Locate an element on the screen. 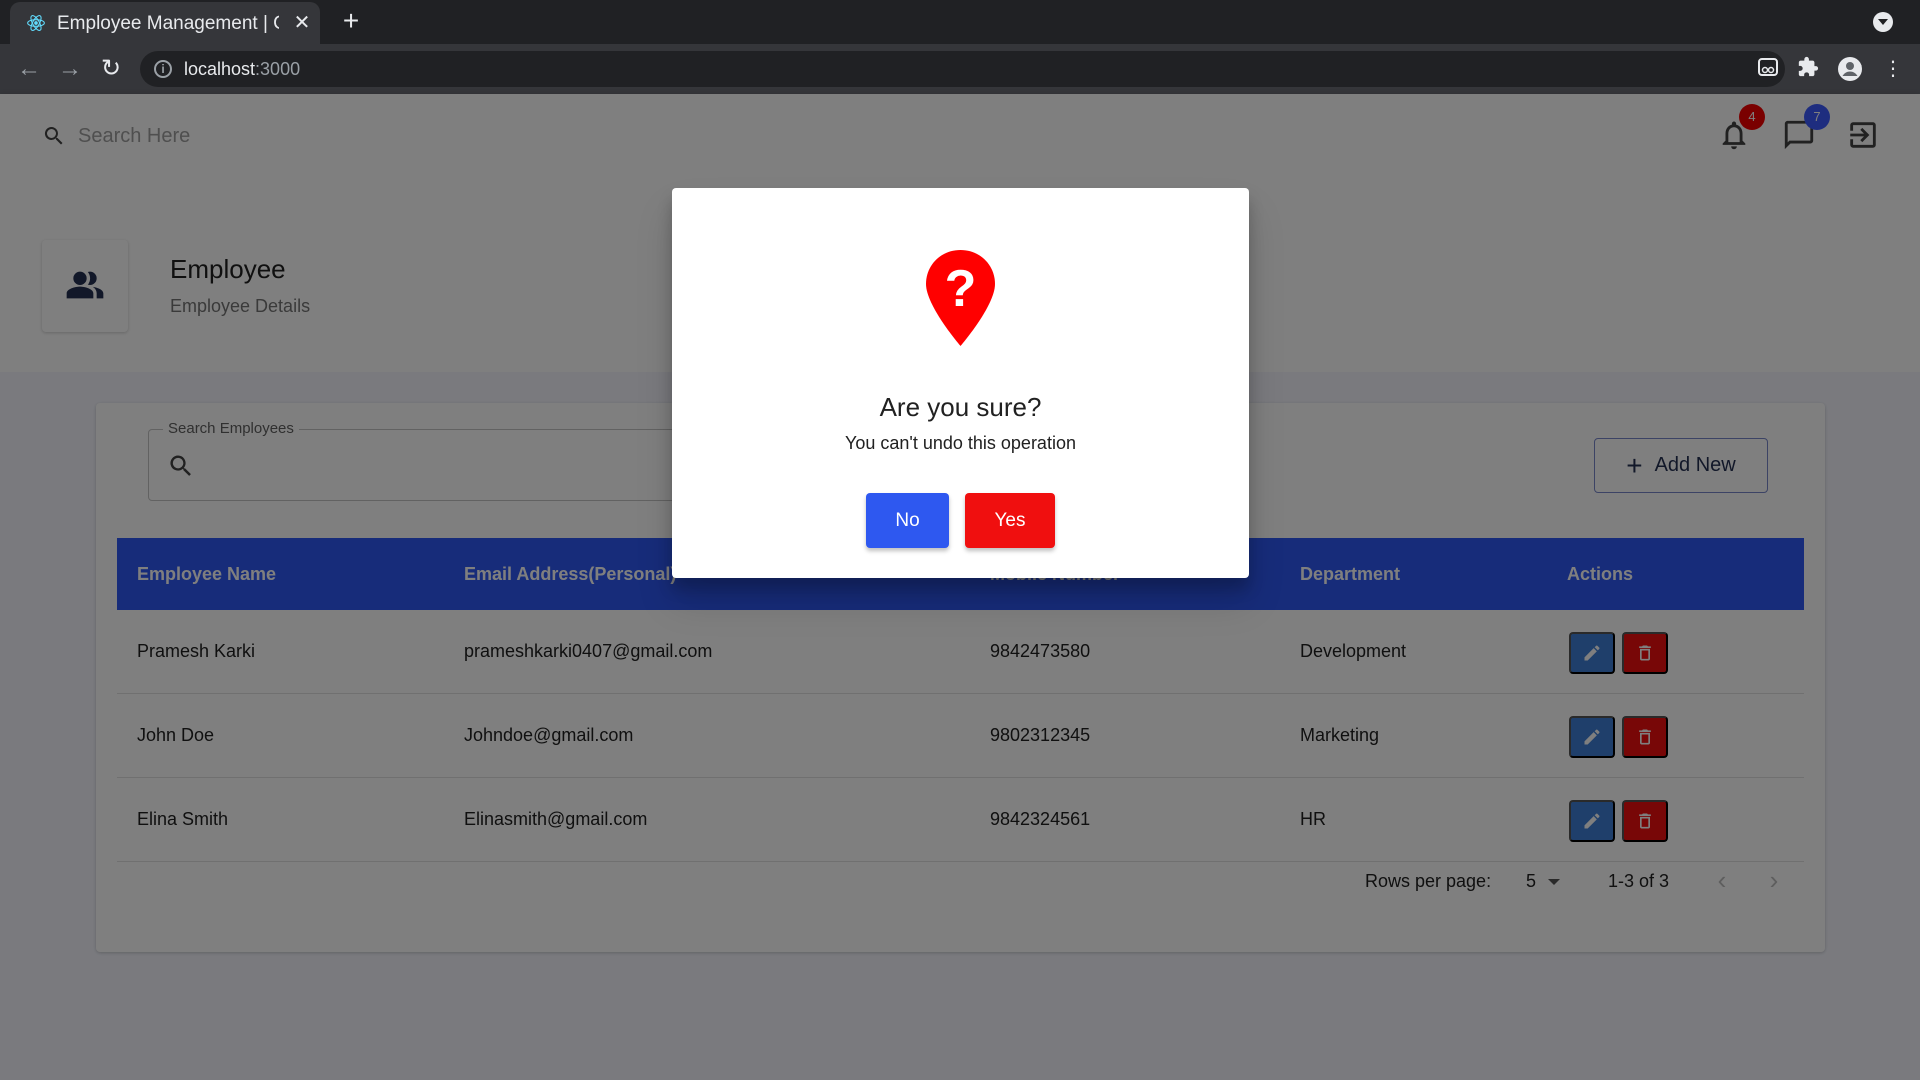 The height and width of the screenshot is (1080, 1920). browser-menu-icon: ⋮ is located at coordinates (1893, 69).